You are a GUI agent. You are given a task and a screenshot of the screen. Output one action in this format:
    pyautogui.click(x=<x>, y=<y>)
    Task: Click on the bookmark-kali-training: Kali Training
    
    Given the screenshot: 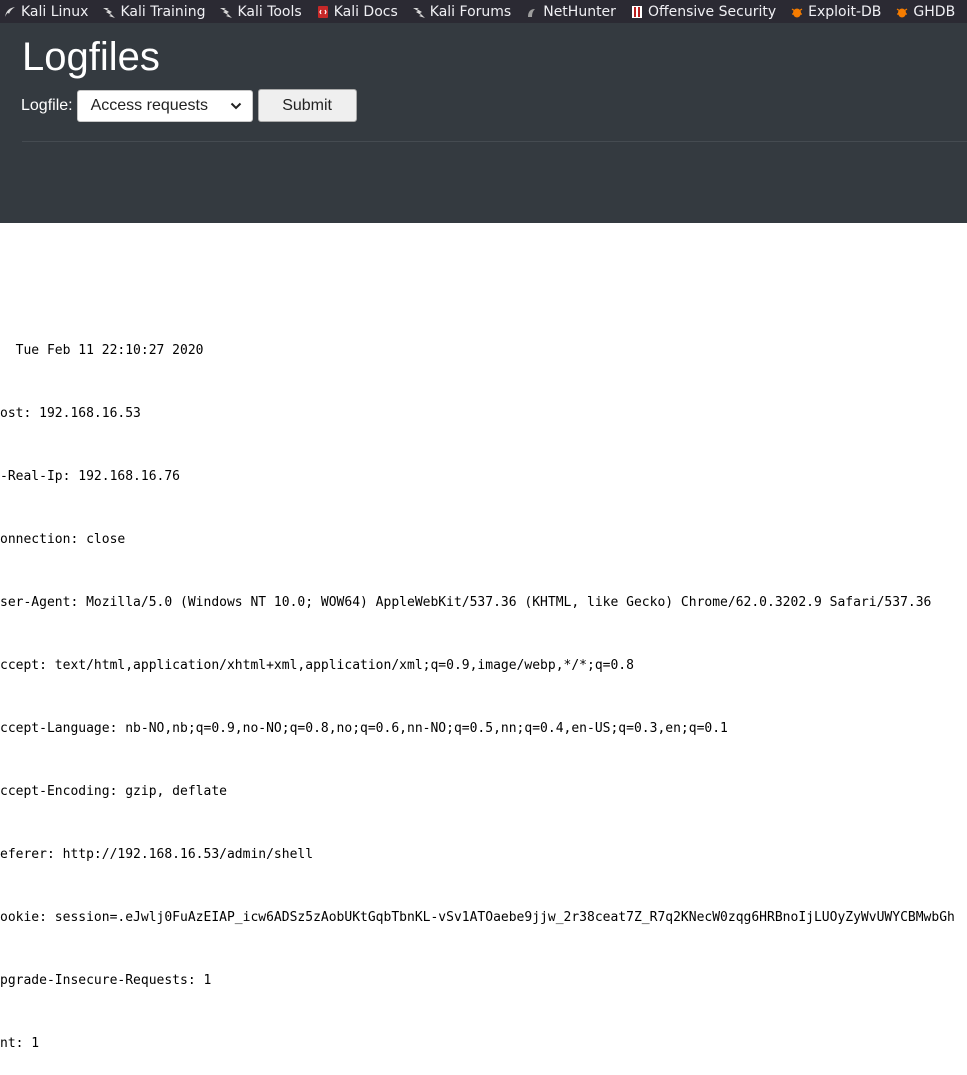 What is the action you would take?
    pyautogui.click(x=153, y=12)
    